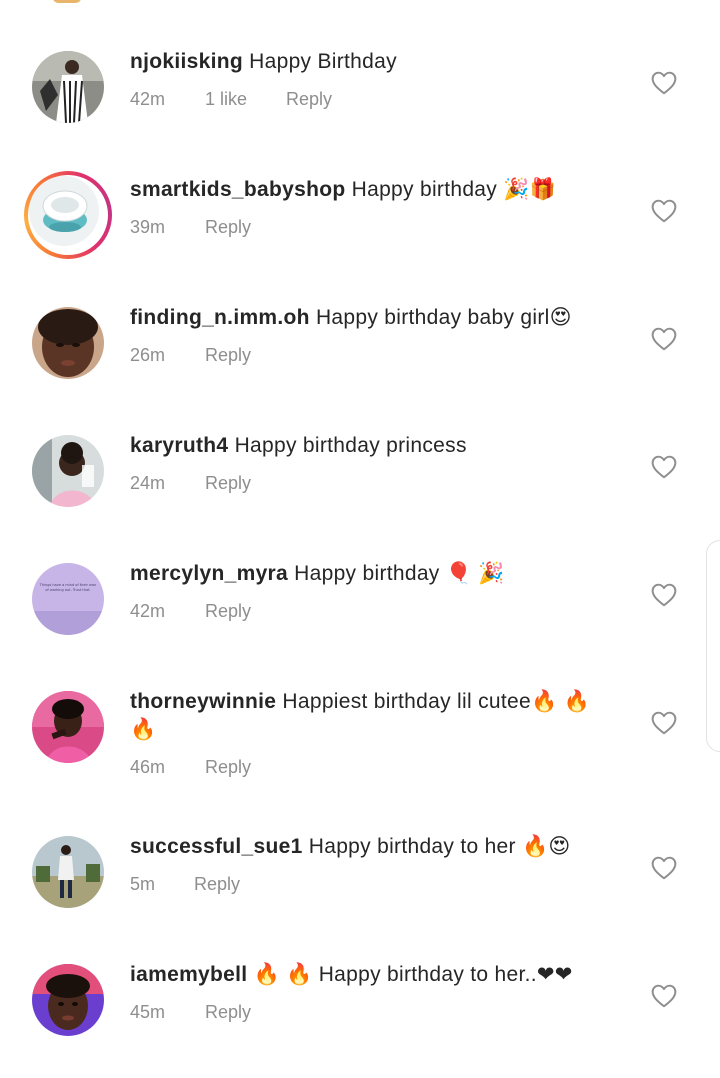  What do you see at coordinates (148, 1012) in the screenshot?
I see `comment-time: 45m` at bounding box center [148, 1012].